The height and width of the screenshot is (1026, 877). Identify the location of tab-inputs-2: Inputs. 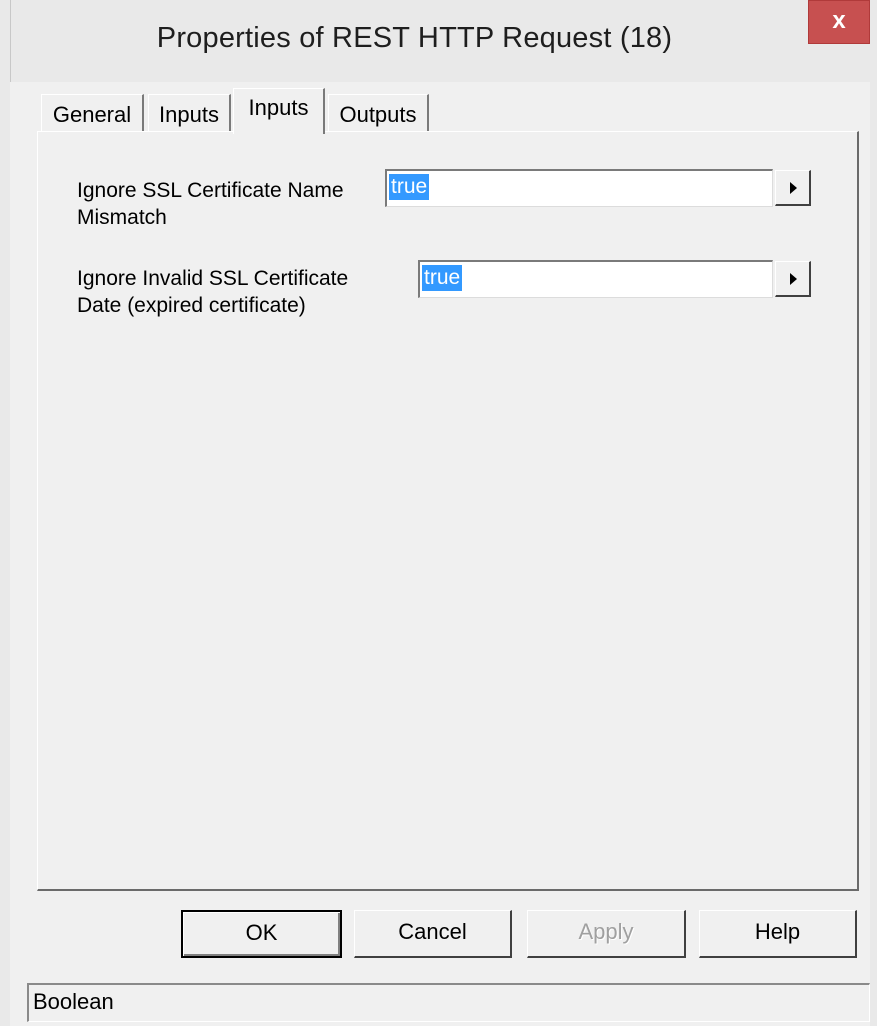
(279, 111).